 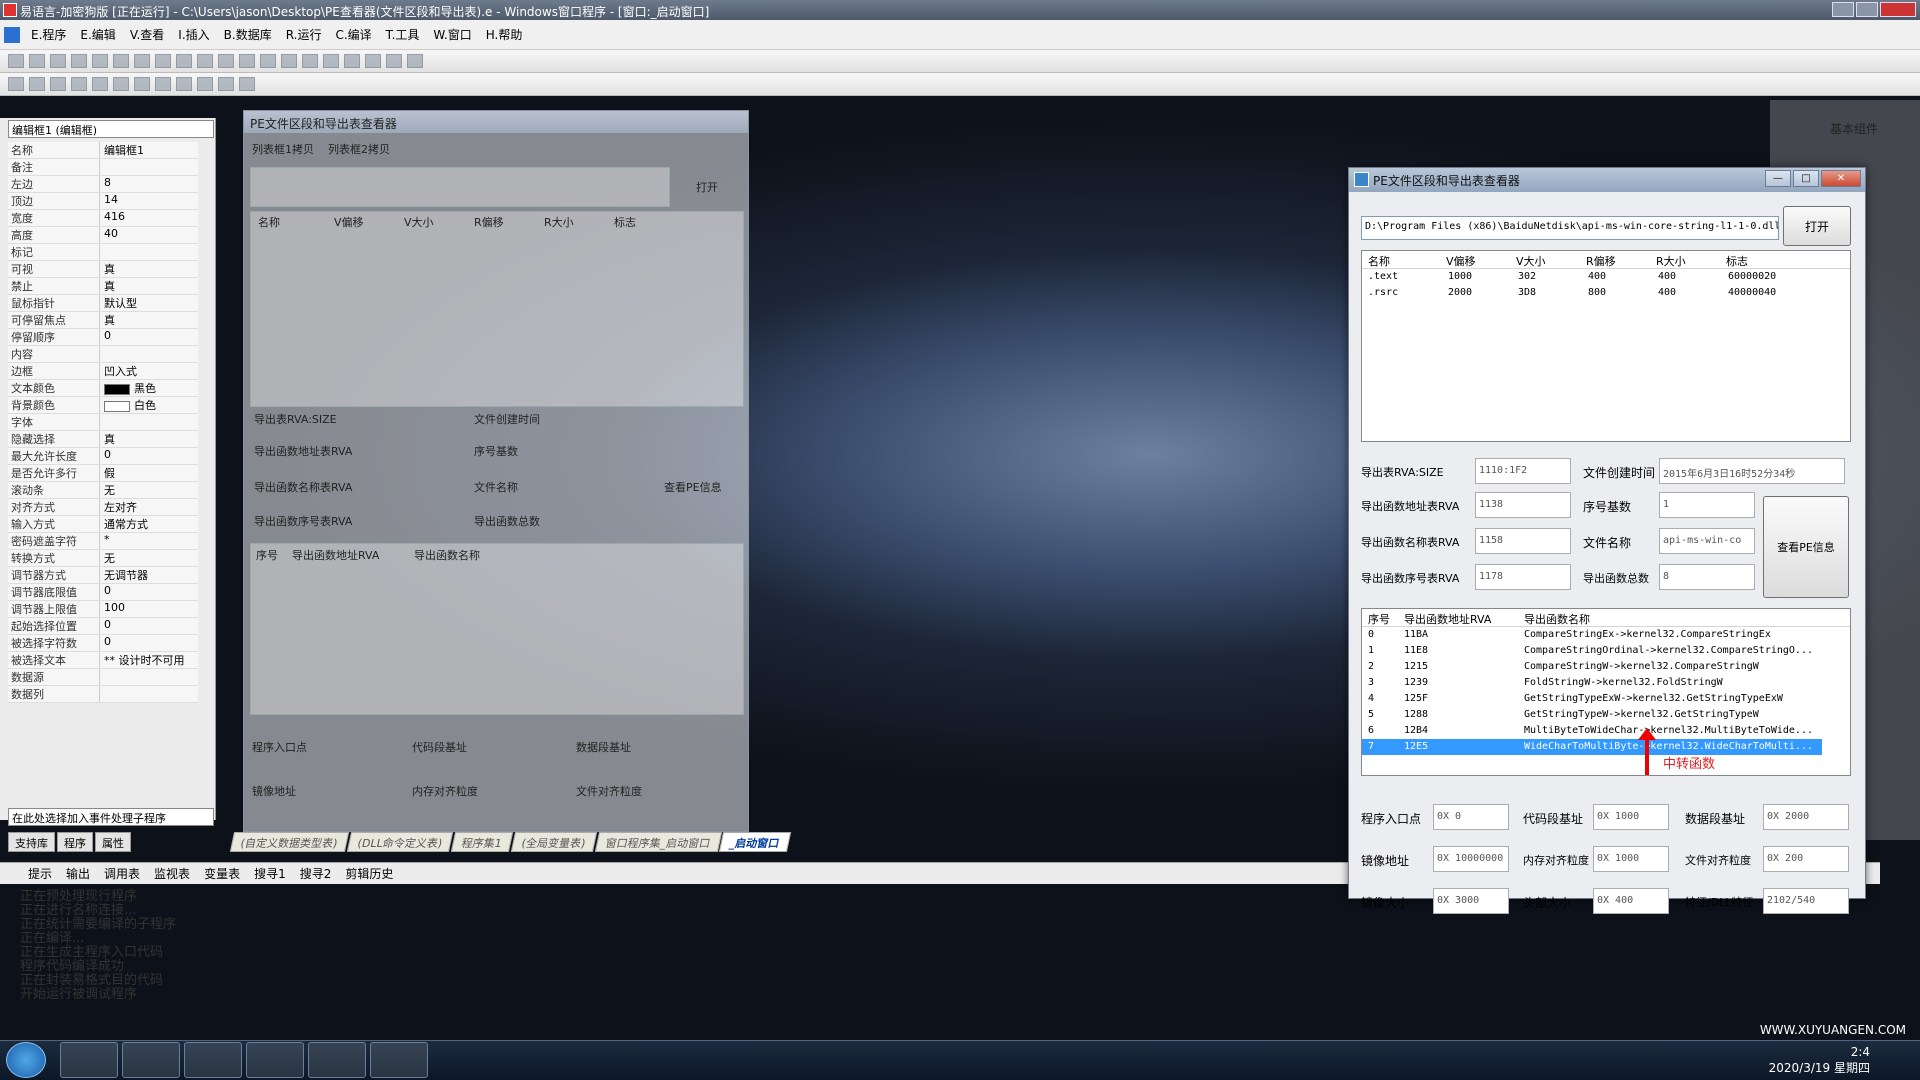 What do you see at coordinates (184, 61) in the screenshot?
I see `find-icon` at bounding box center [184, 61].